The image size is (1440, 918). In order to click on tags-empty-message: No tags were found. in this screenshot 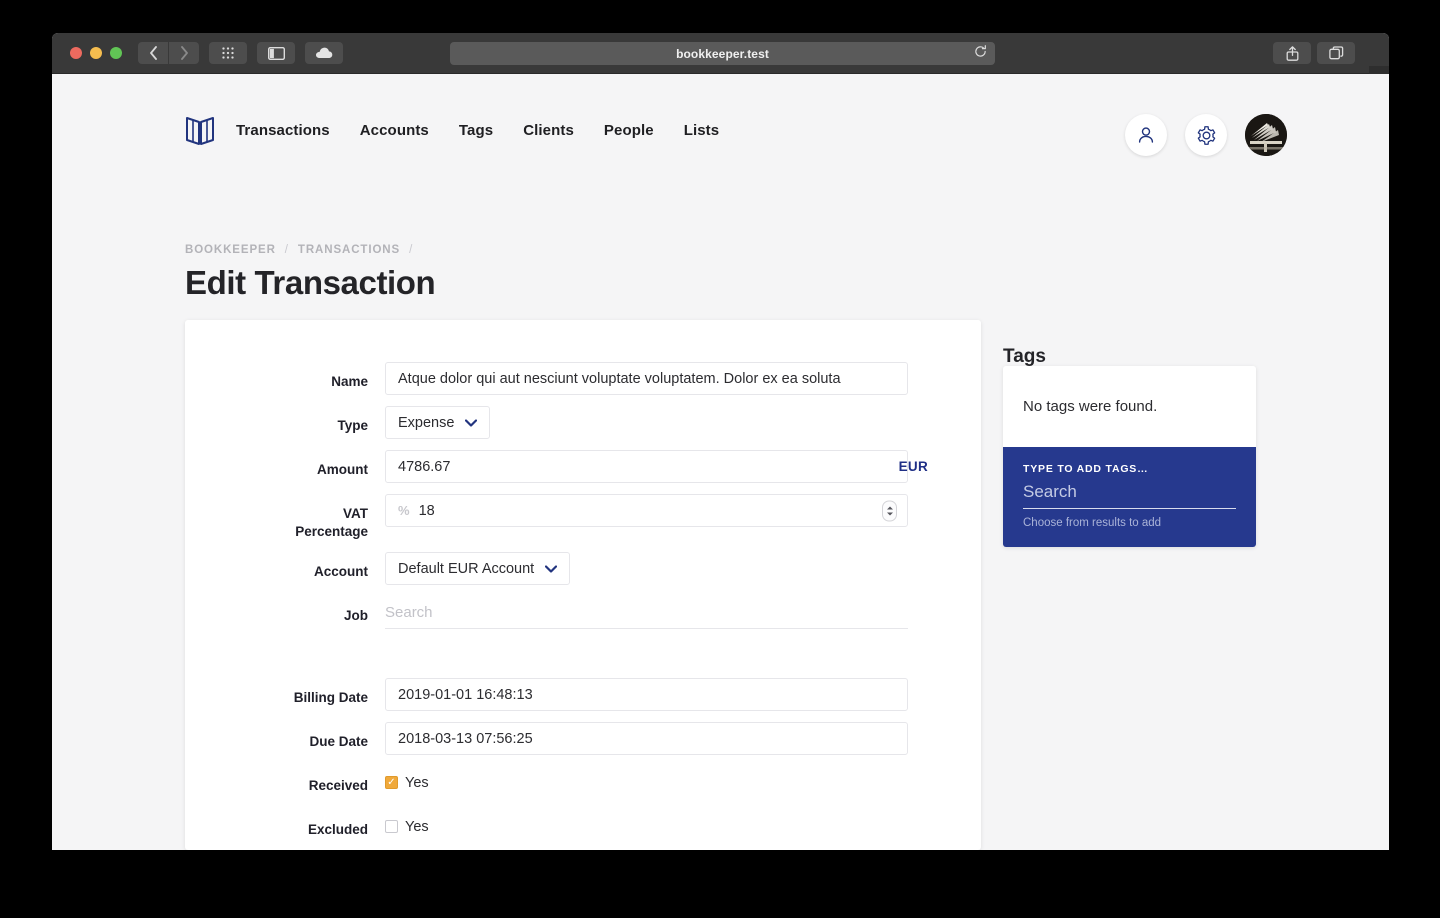, I will do `click(1129, 406)`.